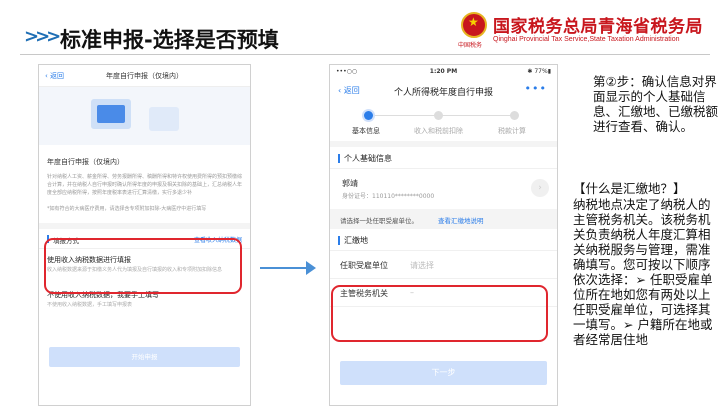  Describe the element at coordinates (629, 188) in the screenshot. I see `whatis-title: 【什么是汇缴地？】` at that location.